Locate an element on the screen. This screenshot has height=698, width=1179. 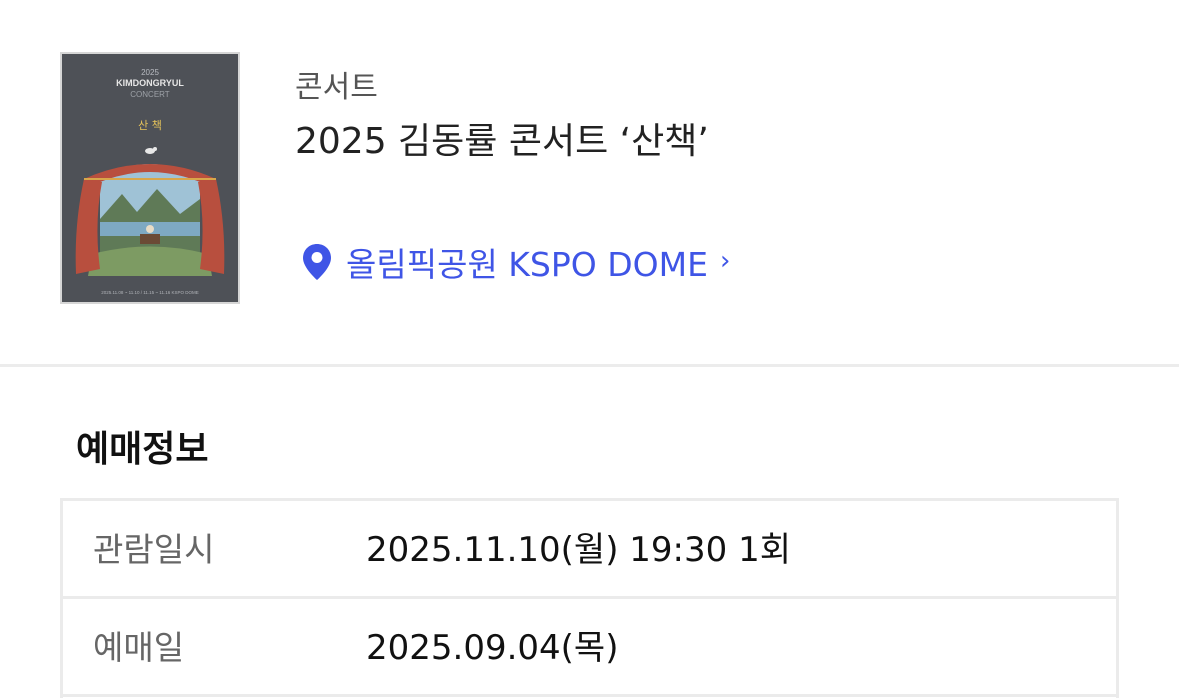
poster-title: 산 책 is located at coordinates (150, 125).